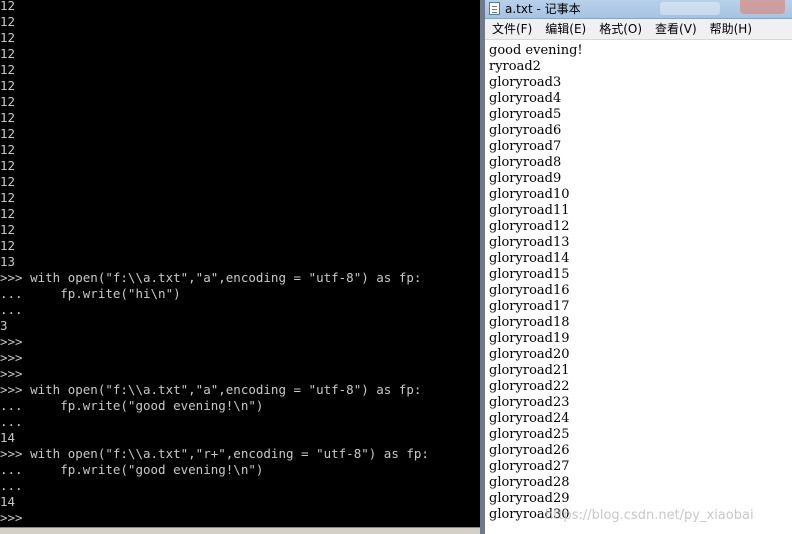 The width and height of the screenshot is (792, 534). What do you see at coordinates (529, 242) in the screenshot?
I see `text-line: gloryroad13` at bounding box center [529, 242].